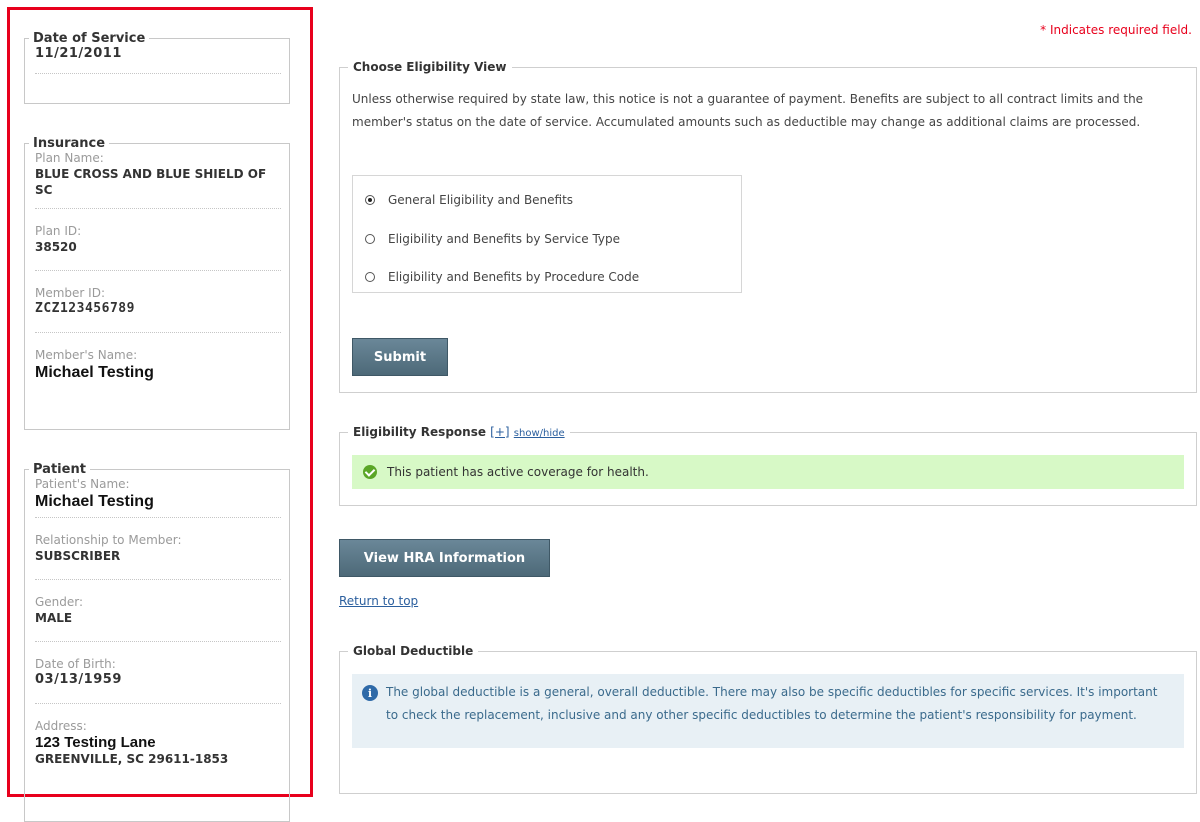 The image size is (1200, 822). Describe the element at coordinates (419, 432) in the screenshot. I see `eligibility-response-title: Eligibility Response` at that location.